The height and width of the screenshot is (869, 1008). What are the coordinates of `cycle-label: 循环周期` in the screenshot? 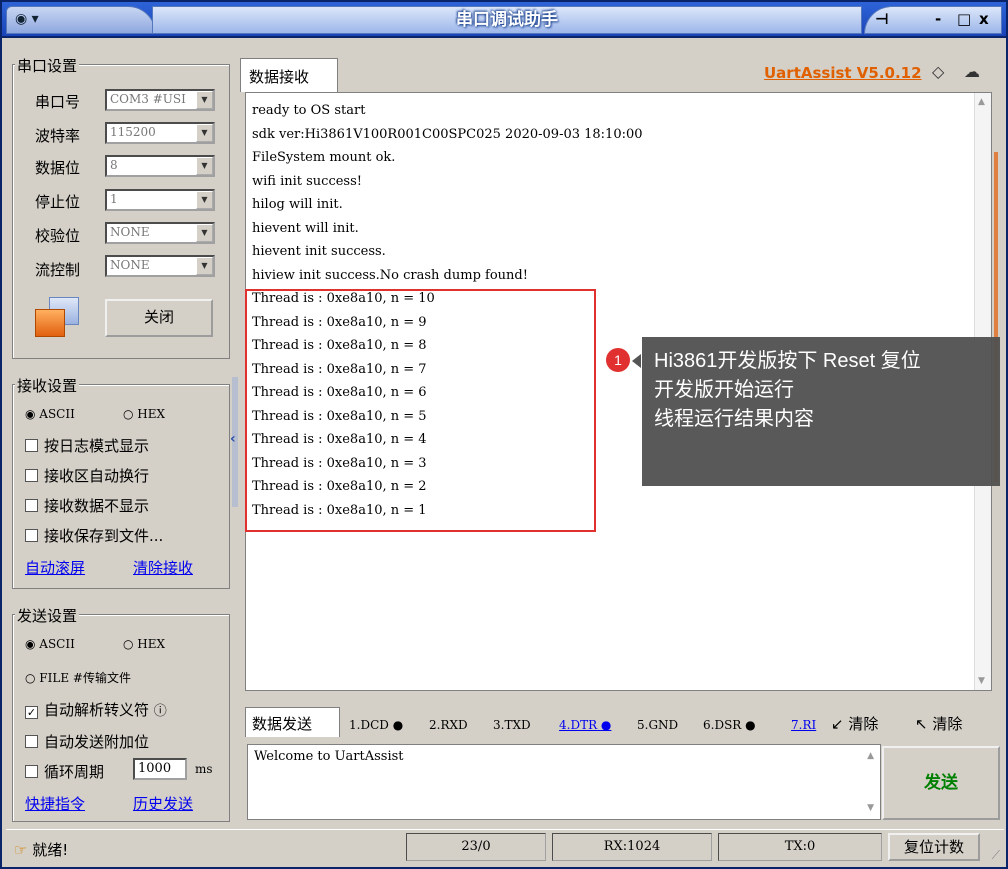 It's located at (74, 772).